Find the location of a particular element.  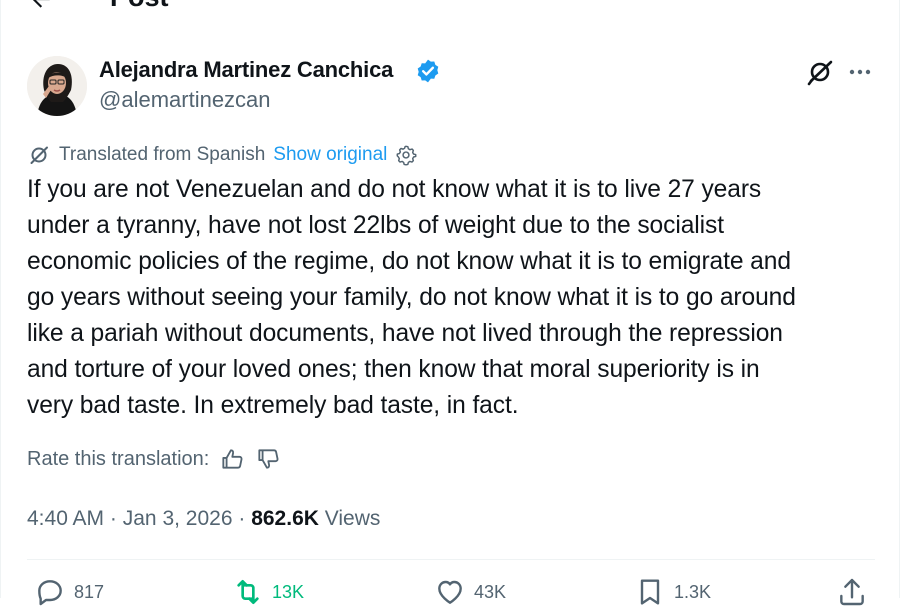

post-meta: 4:40 AM · Jan 3, 2026 · 862.6K Views is located at coordinates (203, 519).